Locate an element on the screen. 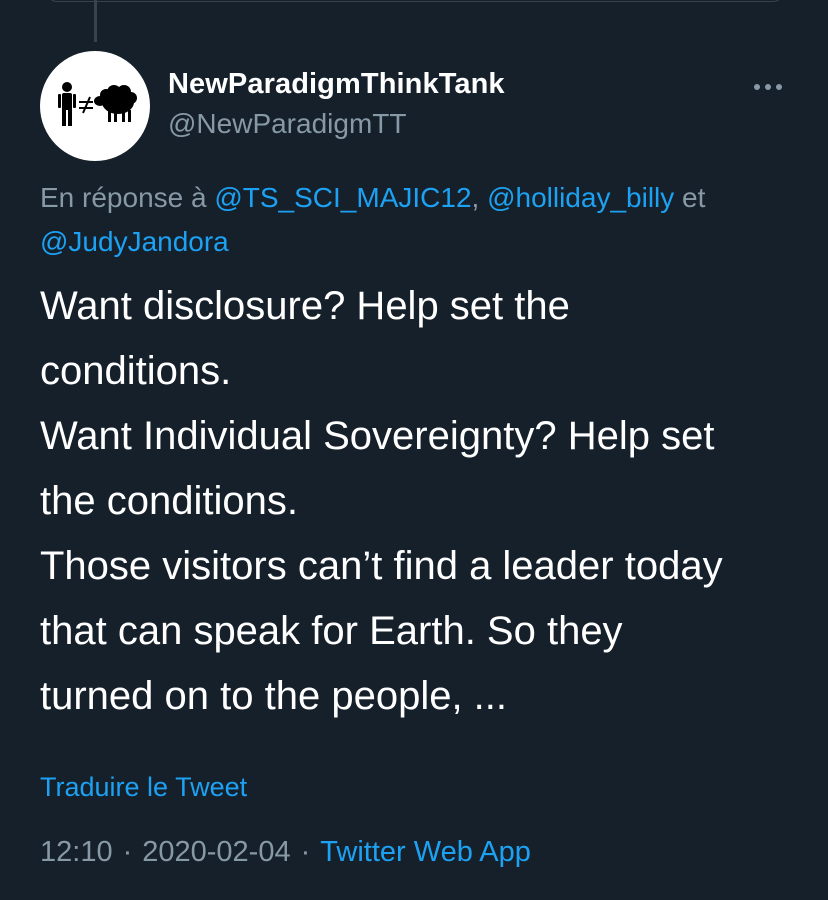 The height and width of the screenshot is (900, 828). tweet-text-line: the conditions. is located at coordinates (169, 501).